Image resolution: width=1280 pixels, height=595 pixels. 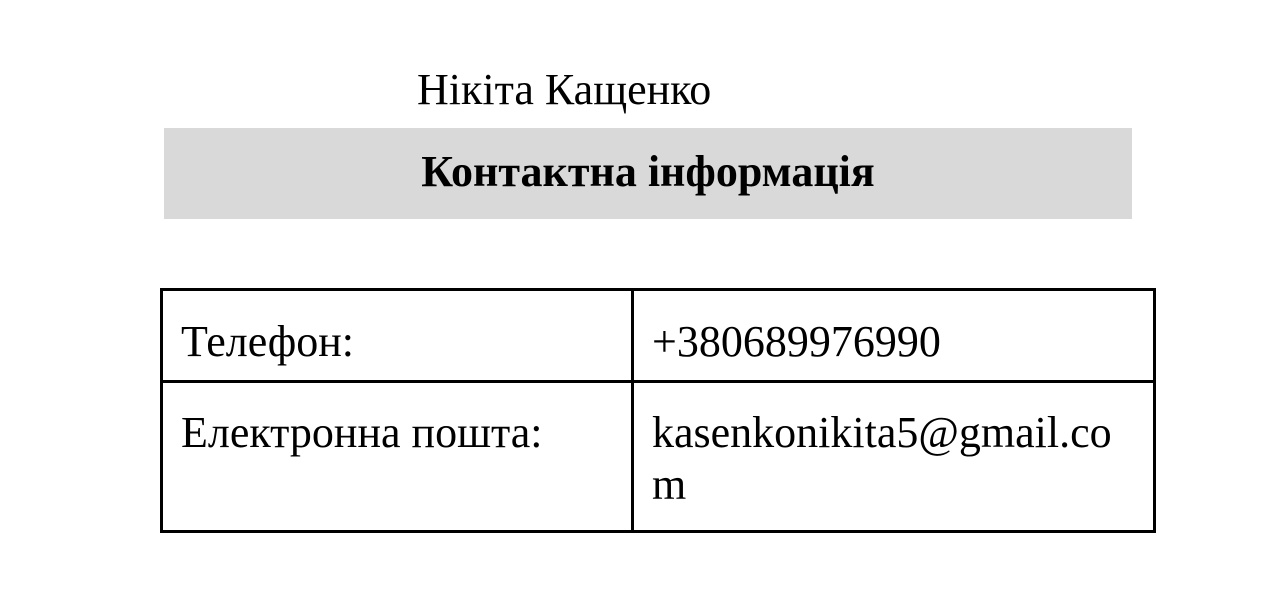 I want to click on person-name: Нікіта Кащенко, so click(x=564, y=89).